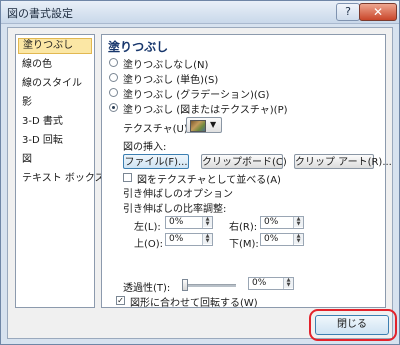 Image resolution: width=400 pixels, height=345 pixels. I want to click on sidebar-item-3d-rotation: 3-D 回転, so click(57, 141).